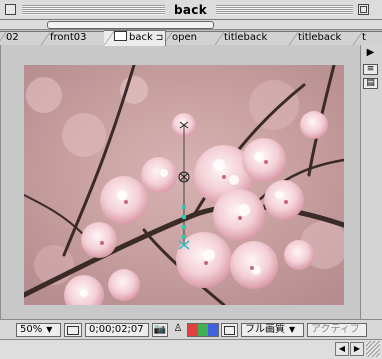 The image size is (382, 359). I want to click on right-panel: ▶ ≡ ▤, so click(371, 182).